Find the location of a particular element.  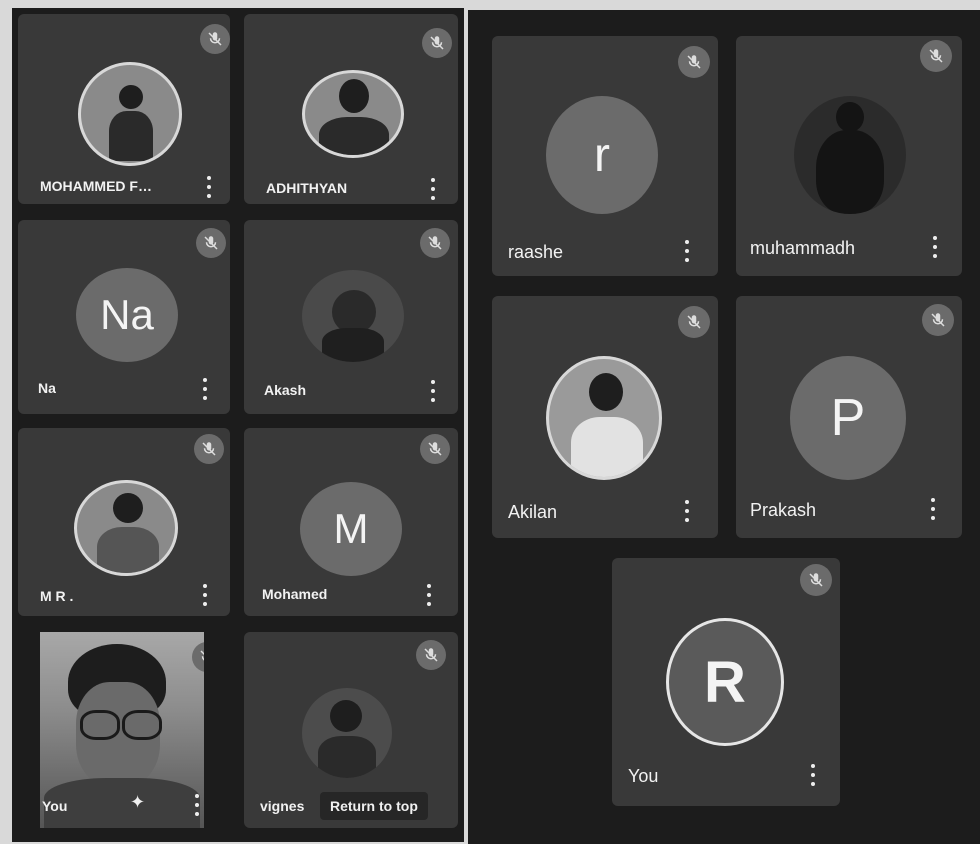

participant-avatar: Na is located at coordinates (127, 315).